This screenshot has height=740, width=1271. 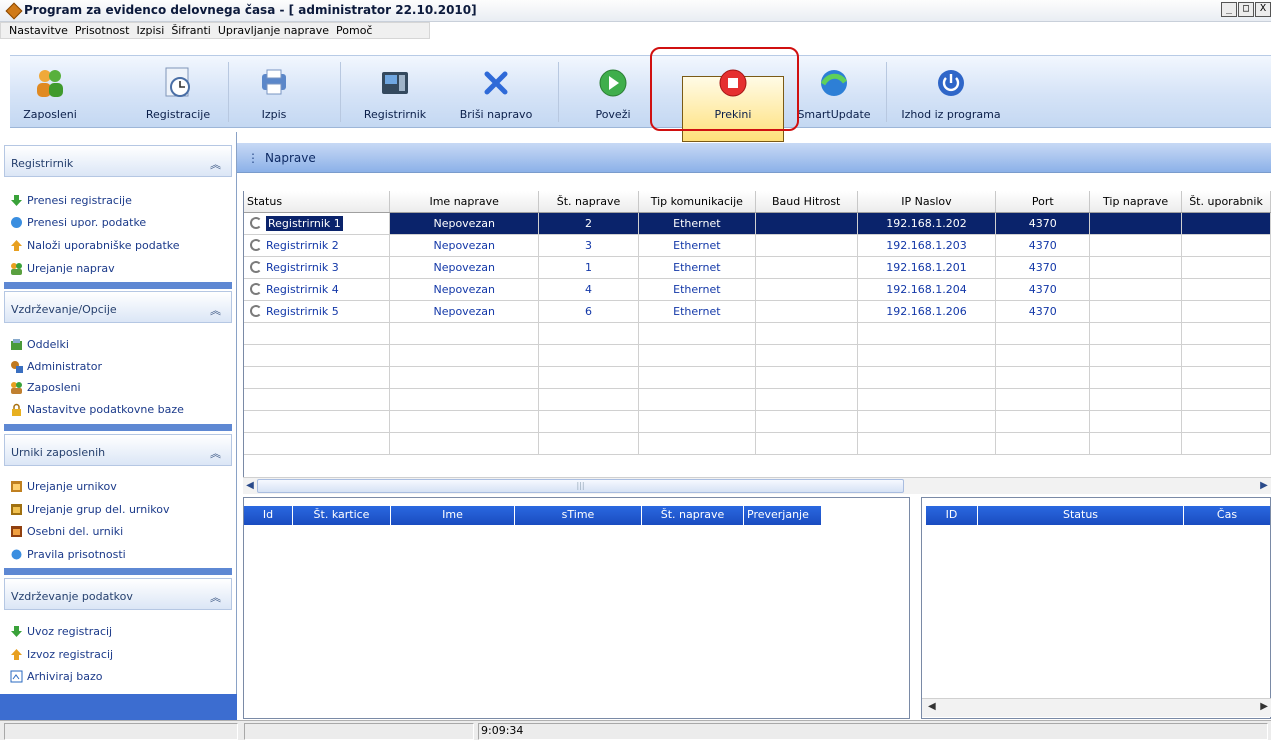 What do you see at coordinates (927, 289) in the screenshot?
I see `cell-ip: 192.168.1.204` at bounding box center [927, 289].